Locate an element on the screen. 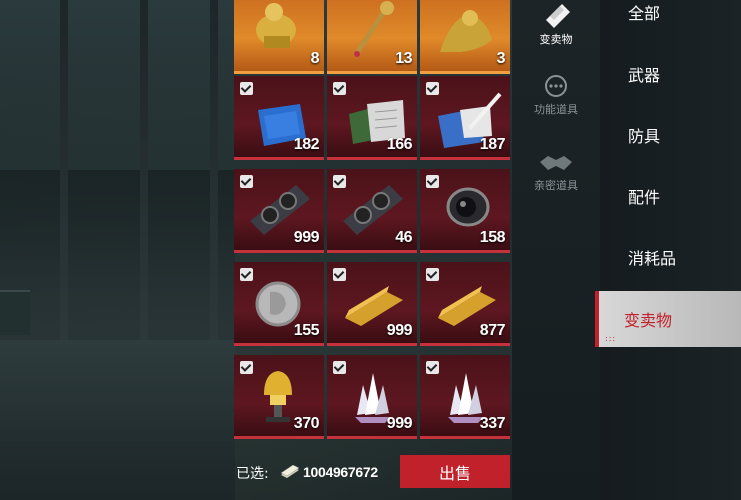 This screenshot has width=741, height=500. item-quantity: 8 is located at coordinates (315, 58).